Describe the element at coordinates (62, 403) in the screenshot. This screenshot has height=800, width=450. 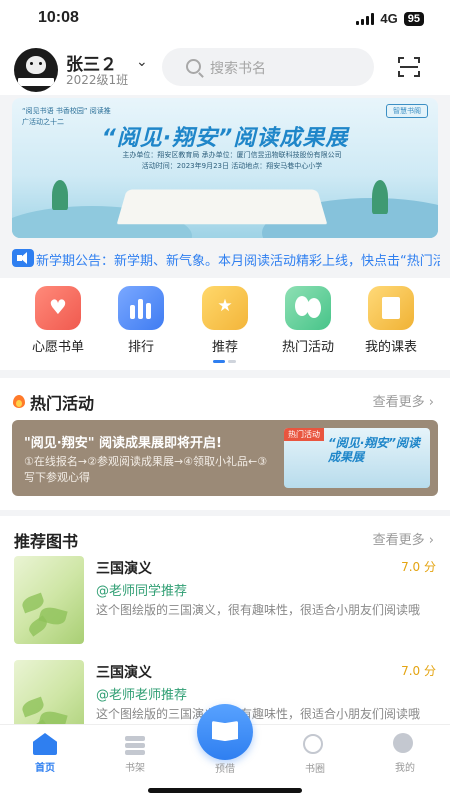
I see `section-title: 热门活动` at that location.